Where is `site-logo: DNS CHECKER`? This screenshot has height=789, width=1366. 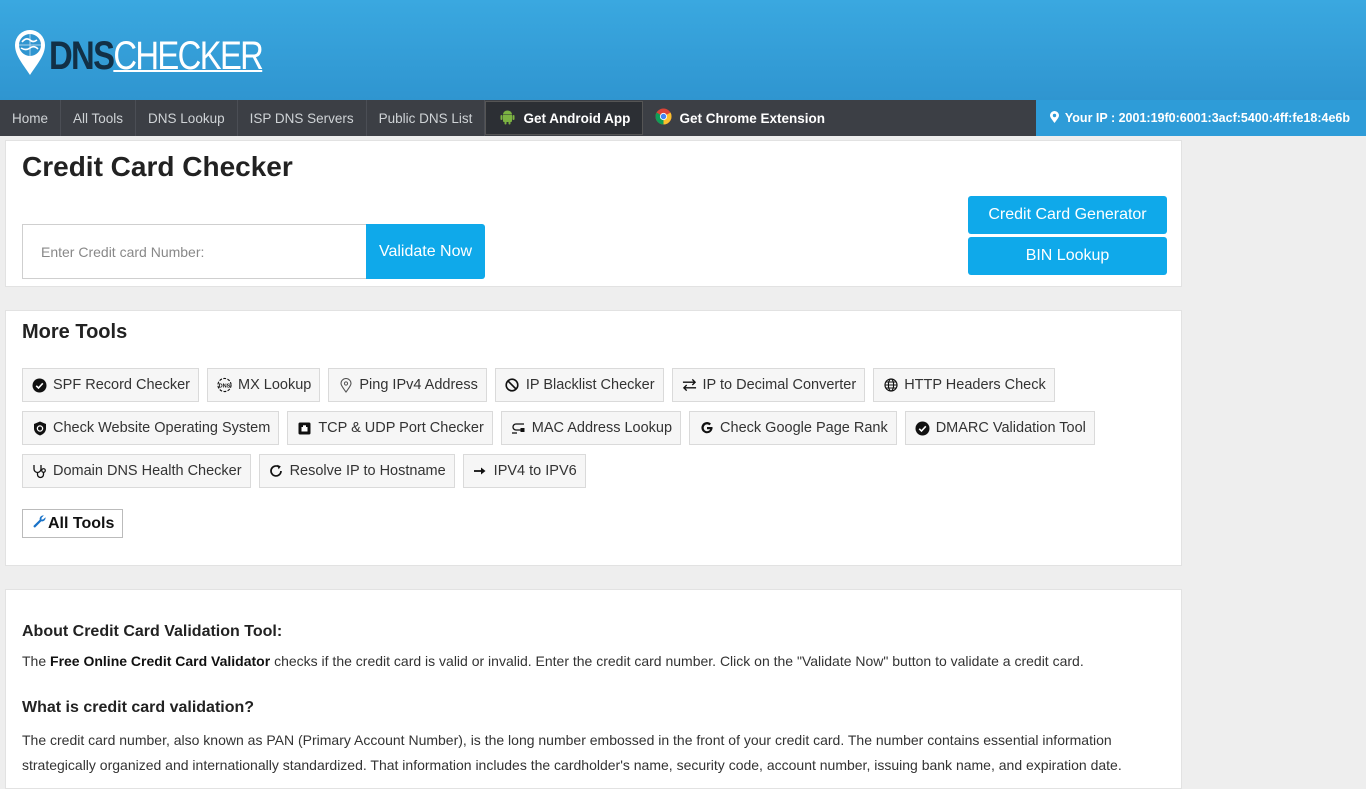
site-logo: DNS CHECKER is located at coordinates (161, 50).